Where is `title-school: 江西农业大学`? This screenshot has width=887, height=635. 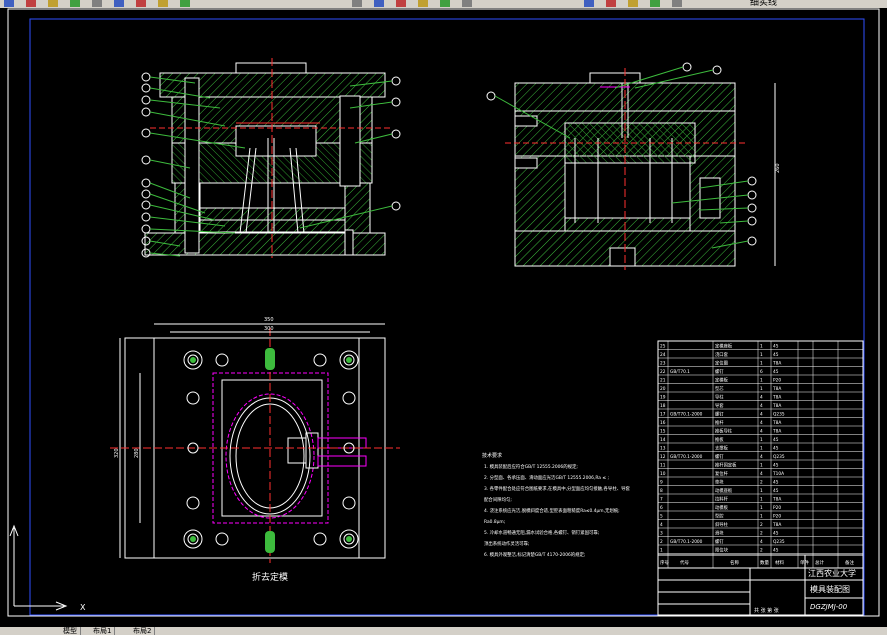
title-school: 江西农业大学 is located at coordinates (832, 573).